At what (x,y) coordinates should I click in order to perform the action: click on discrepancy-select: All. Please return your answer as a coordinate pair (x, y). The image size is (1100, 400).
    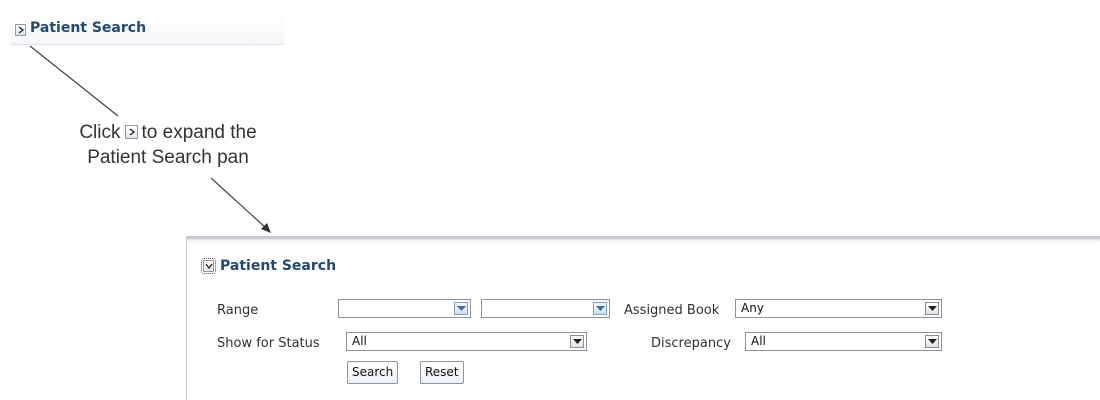
    Looking at the image, I should click on (843, 341).